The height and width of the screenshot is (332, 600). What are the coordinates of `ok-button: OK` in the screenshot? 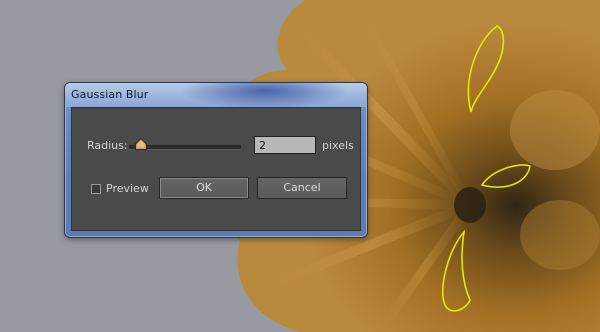 It's located at (204, 188).